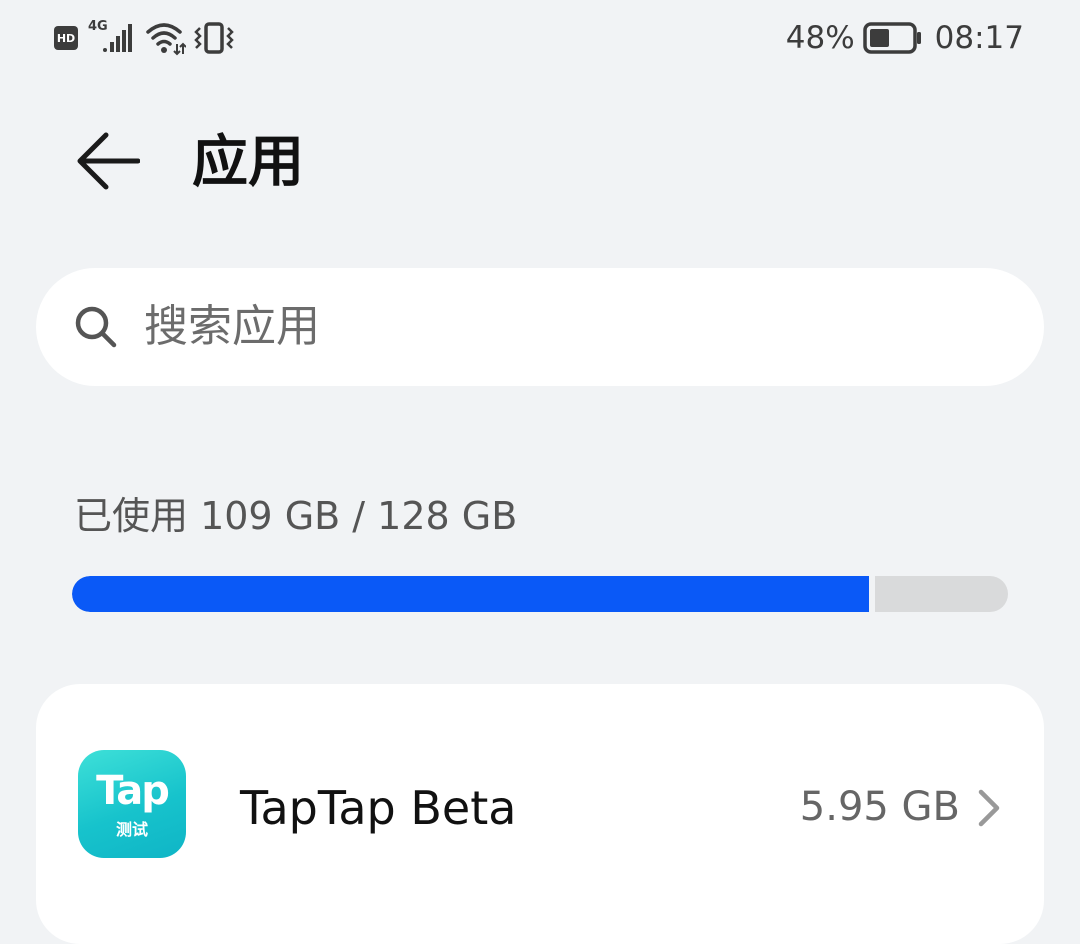  I want to click on app-name: TapTap Beta, so click(378, 808).